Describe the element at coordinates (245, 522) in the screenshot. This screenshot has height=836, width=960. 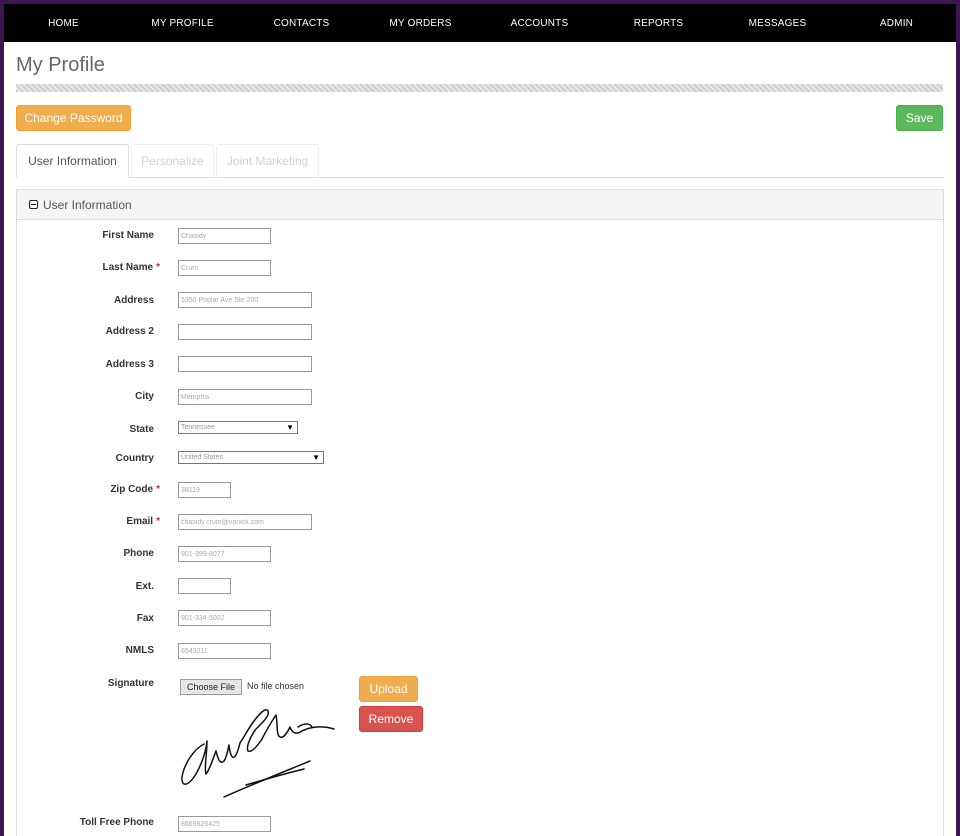
I see `email-input` at that location.